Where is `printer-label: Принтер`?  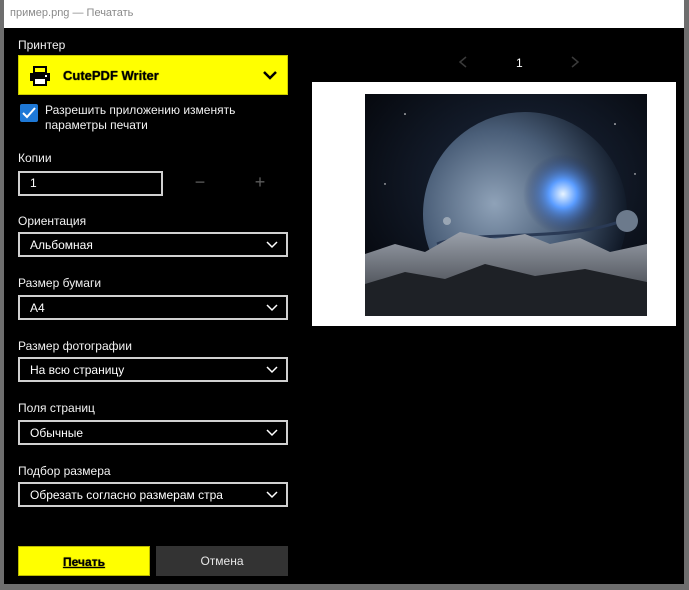 printer-label: Принтер is located at coordinates (42, 45).